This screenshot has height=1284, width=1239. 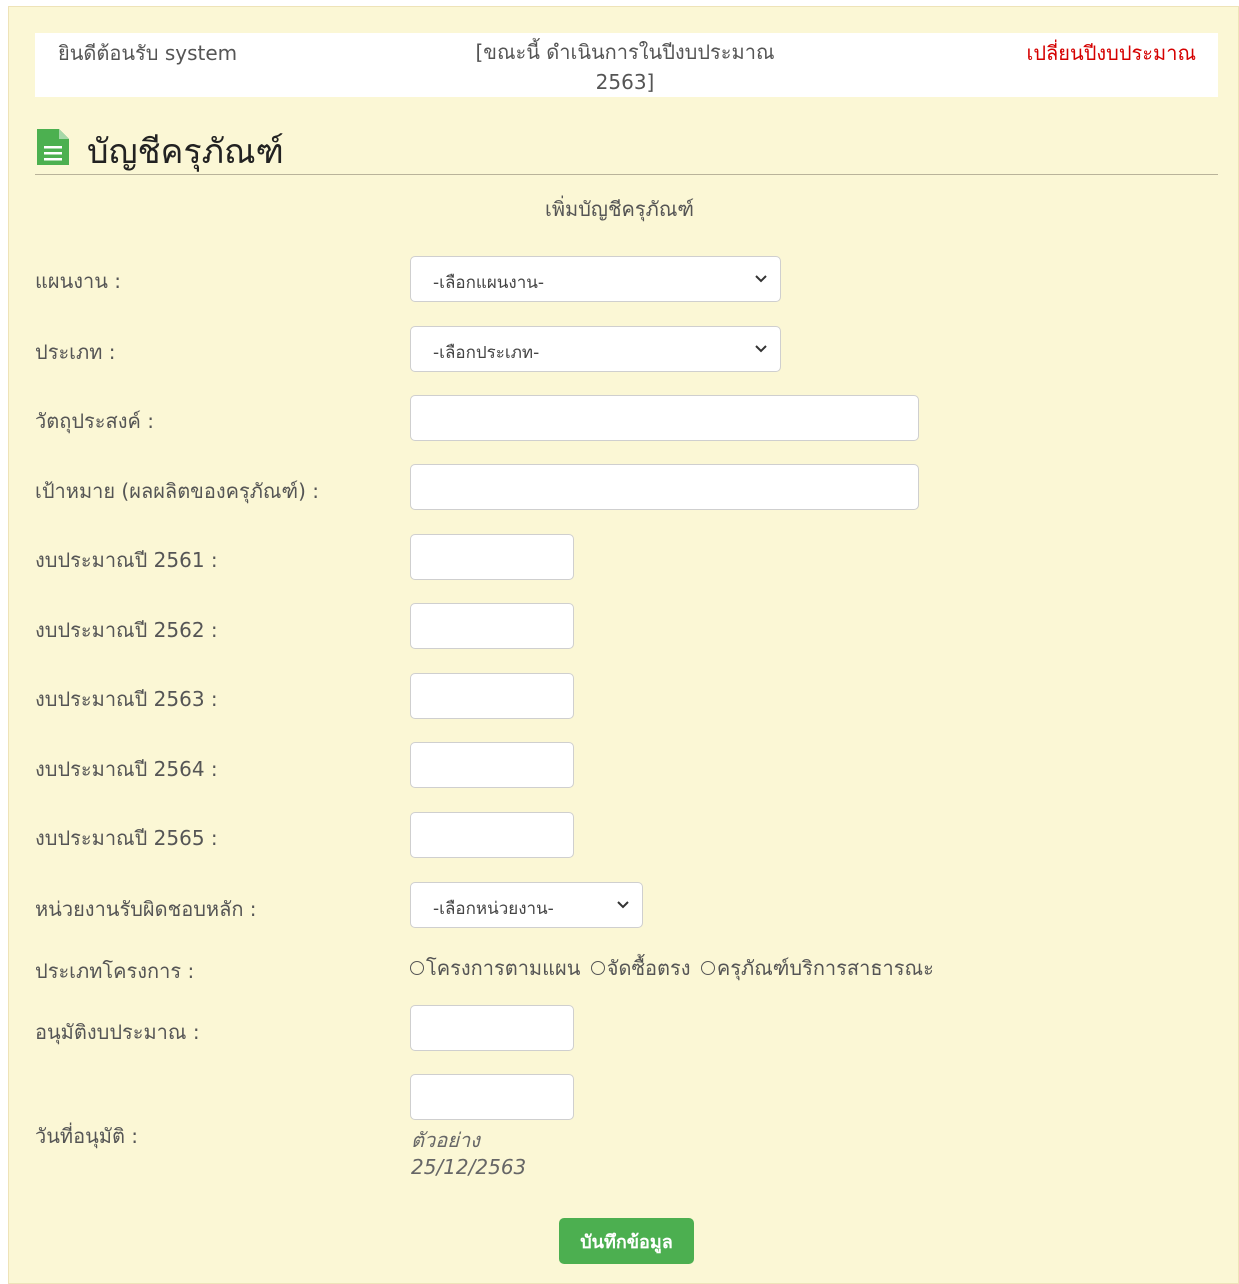 What do you see at coordinates (87, 1136) in the screenshot?
I see `approval-date-label: วันที่อนุมัติ :` at bounding box center [87, 1136].